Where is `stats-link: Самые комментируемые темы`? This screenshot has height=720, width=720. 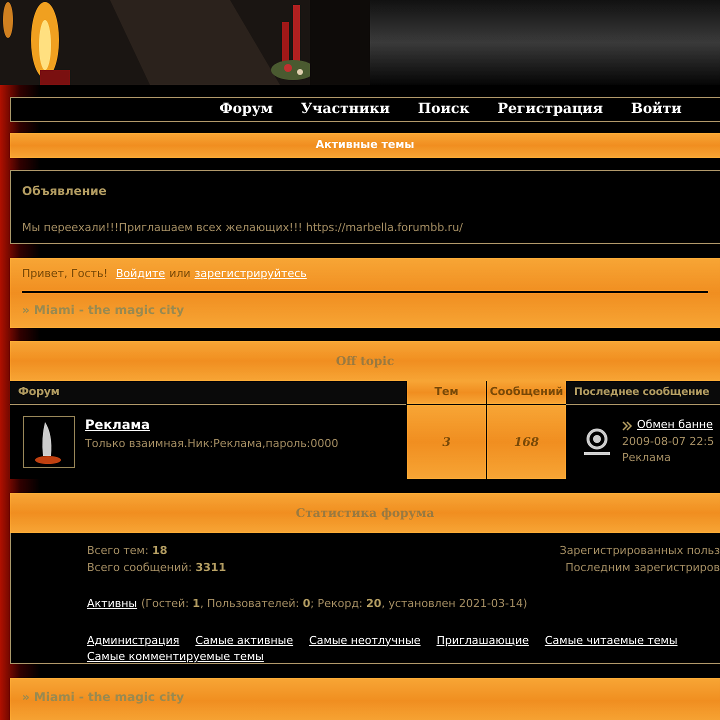 stats-link: Самые комментируемые темы is located at coordinates (175, 657).